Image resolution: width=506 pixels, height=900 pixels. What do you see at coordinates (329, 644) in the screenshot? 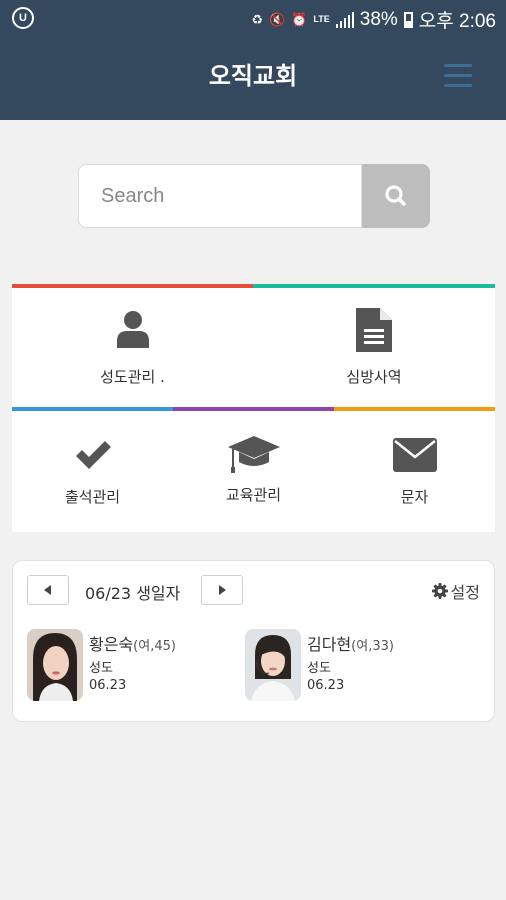
I see `person-name: 김다현` at bounding box center [329, 644].